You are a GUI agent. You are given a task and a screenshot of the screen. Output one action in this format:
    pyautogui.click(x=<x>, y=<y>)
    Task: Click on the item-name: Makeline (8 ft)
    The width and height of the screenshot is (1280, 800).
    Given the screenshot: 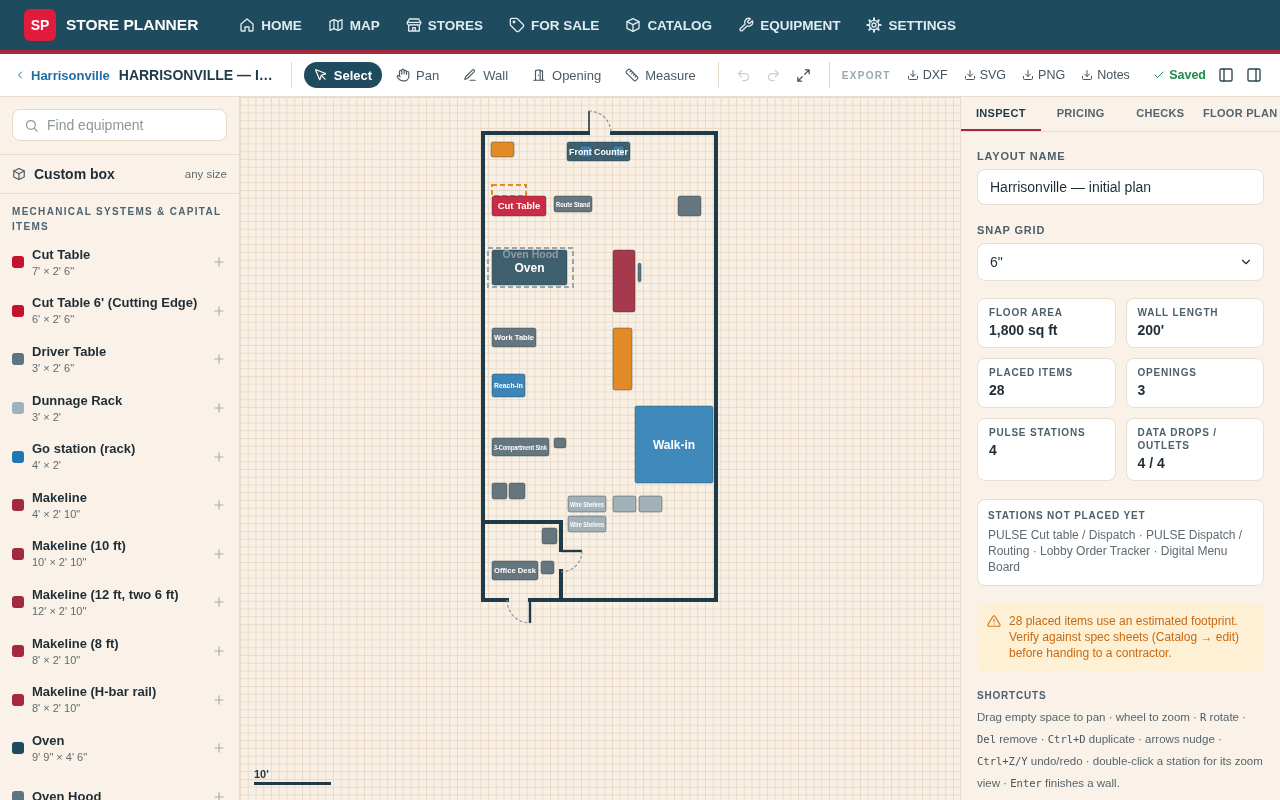 What is the action you would take?
    pyautogui.click(x=122, y=643)
    